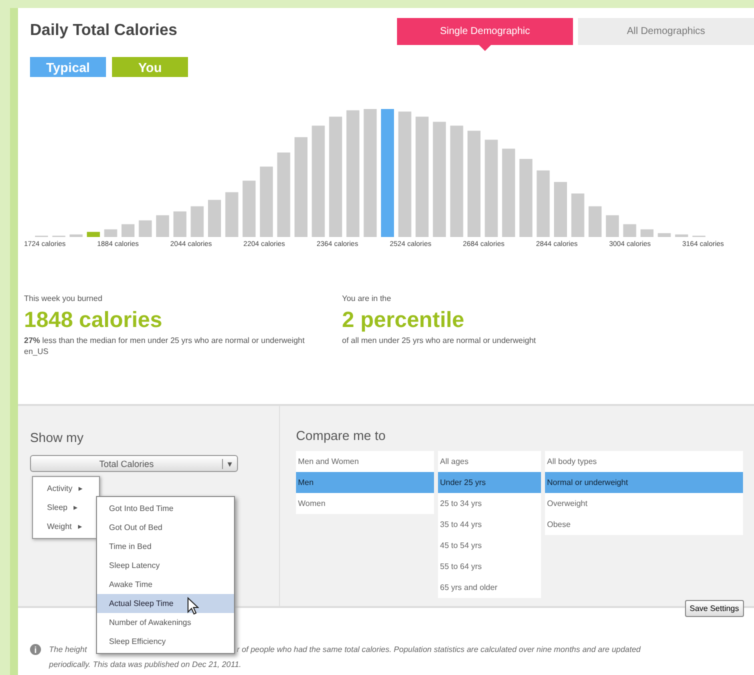 The image size is (754, 675). I want to click on cursor-icon, so click(193, 606).